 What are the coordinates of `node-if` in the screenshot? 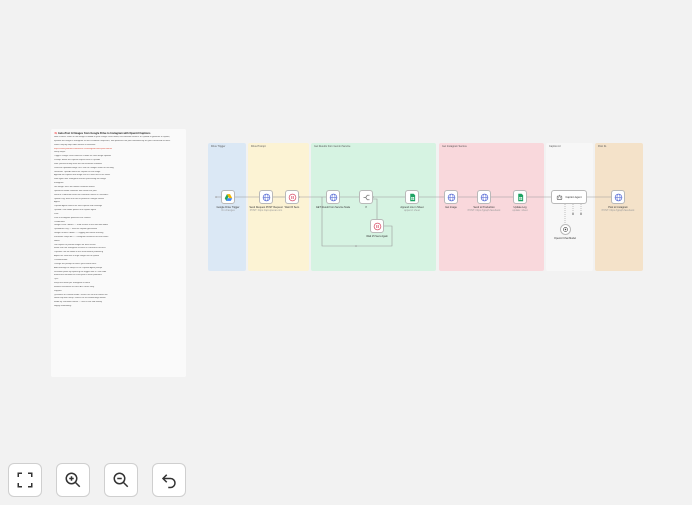 It's located at (366, 197).